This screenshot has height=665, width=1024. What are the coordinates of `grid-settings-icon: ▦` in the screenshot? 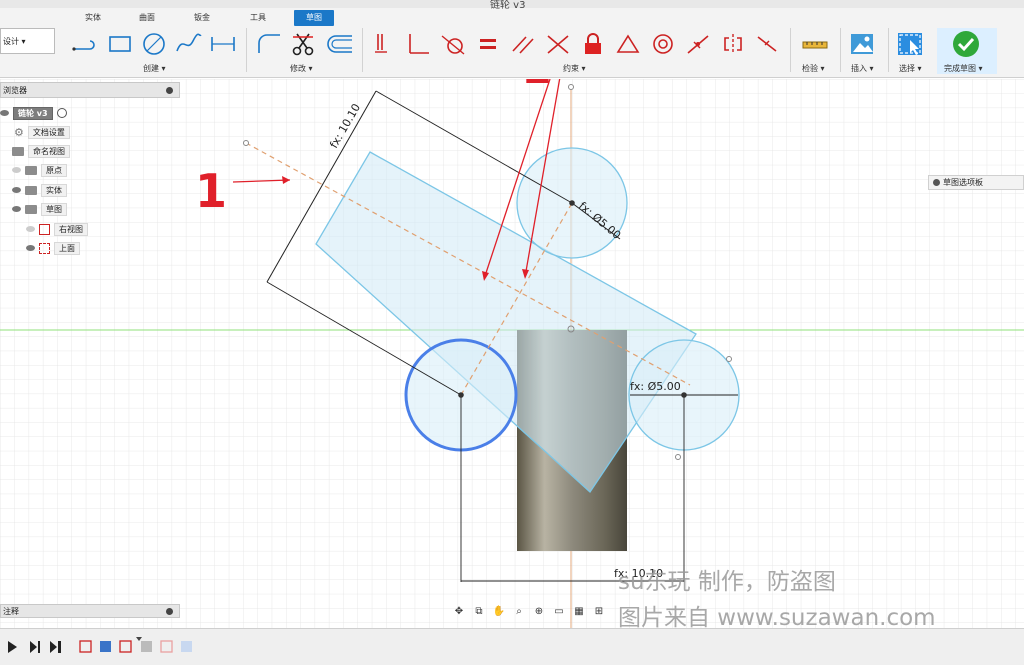 It's located at (579, 613).